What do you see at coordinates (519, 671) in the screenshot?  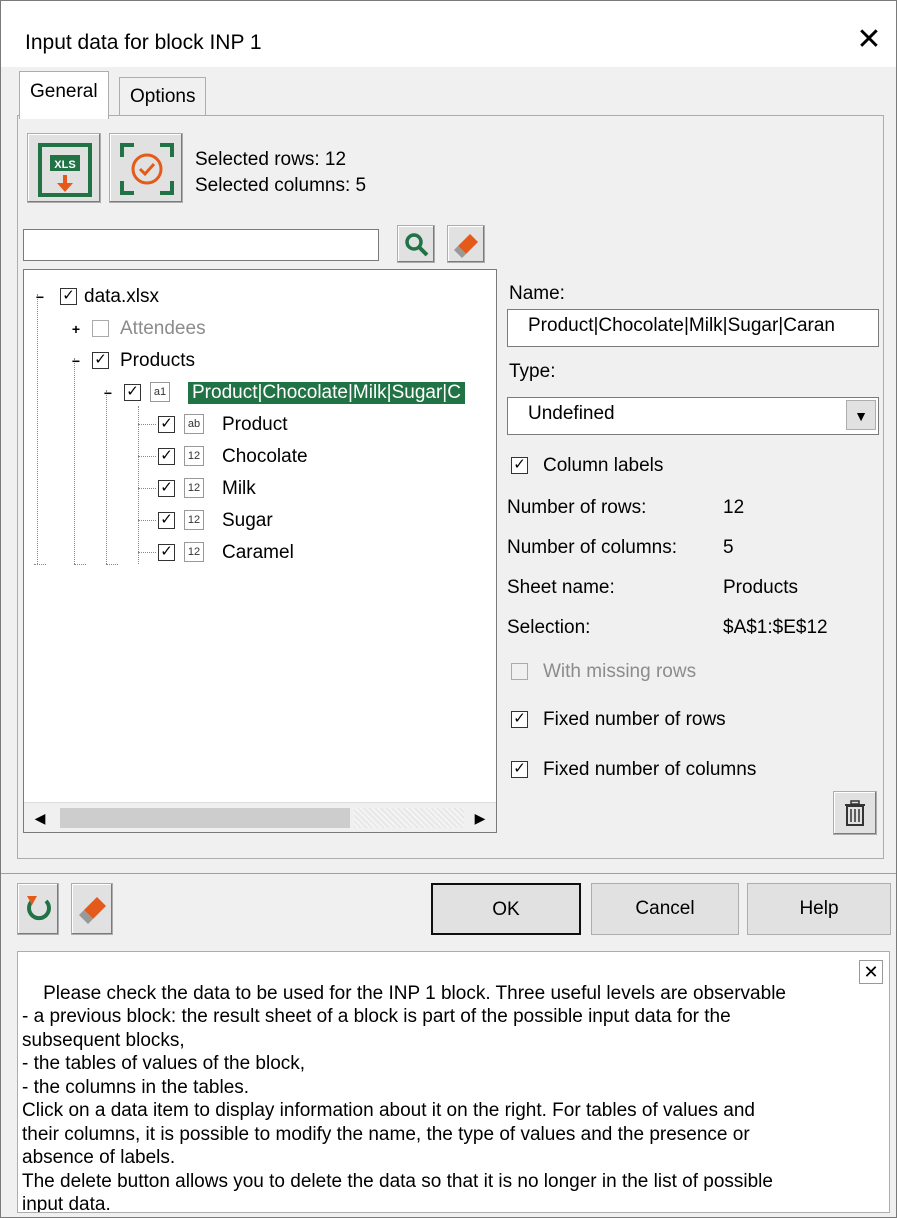 I see `missing-rows-checkbox` at bounding box center [519, 671].